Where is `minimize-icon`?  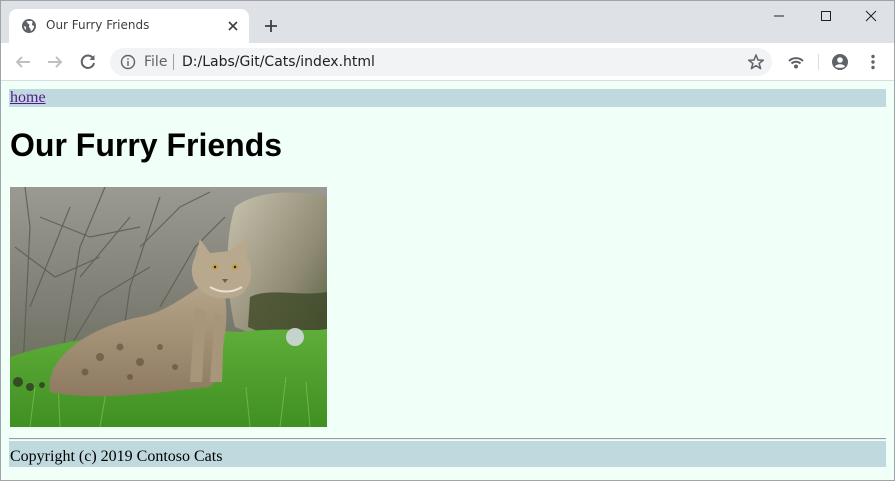 minimize-icon is located at coordinates (779, 16).